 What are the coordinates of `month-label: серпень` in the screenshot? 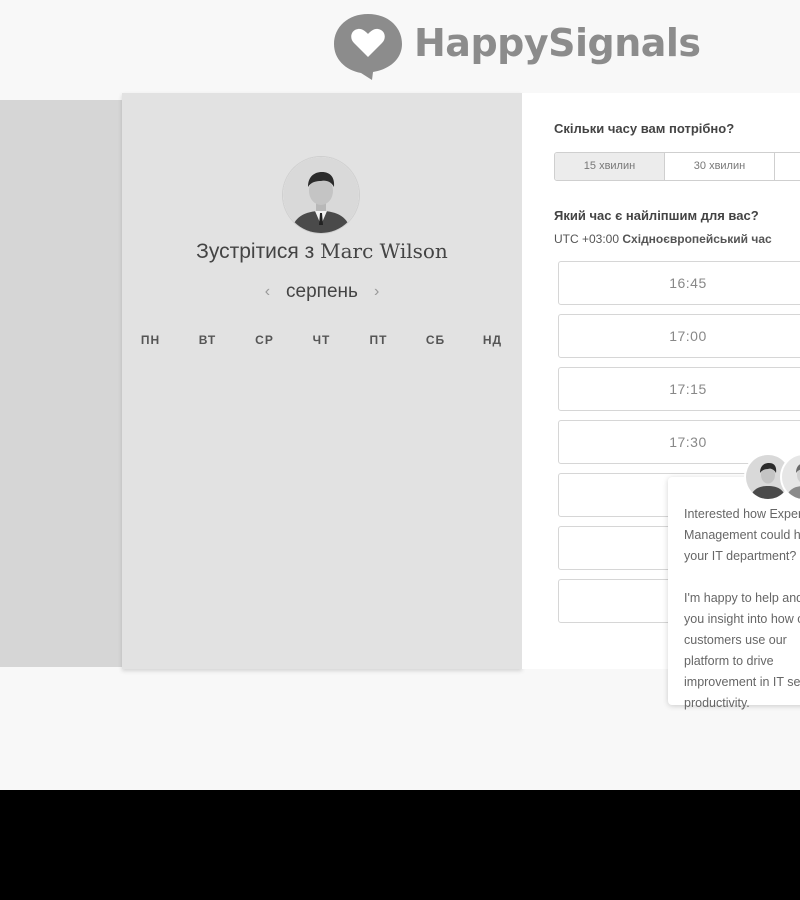 It's located at (322, 291).